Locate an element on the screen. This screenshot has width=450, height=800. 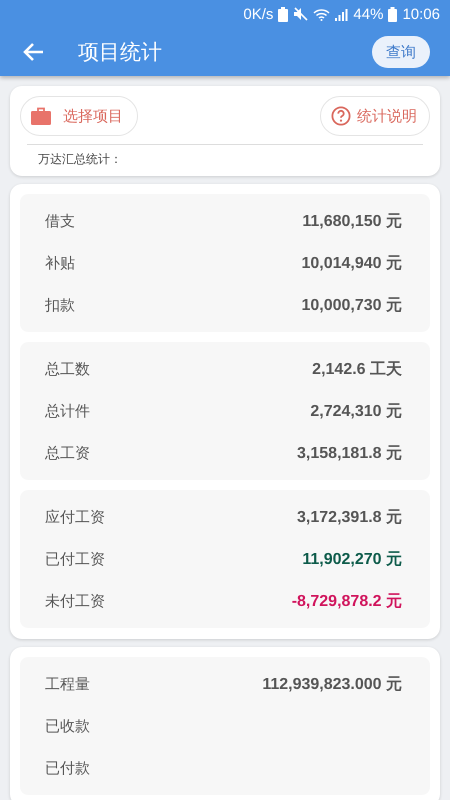
stat-label: 应付工资 is located at coordinates (75, 517).